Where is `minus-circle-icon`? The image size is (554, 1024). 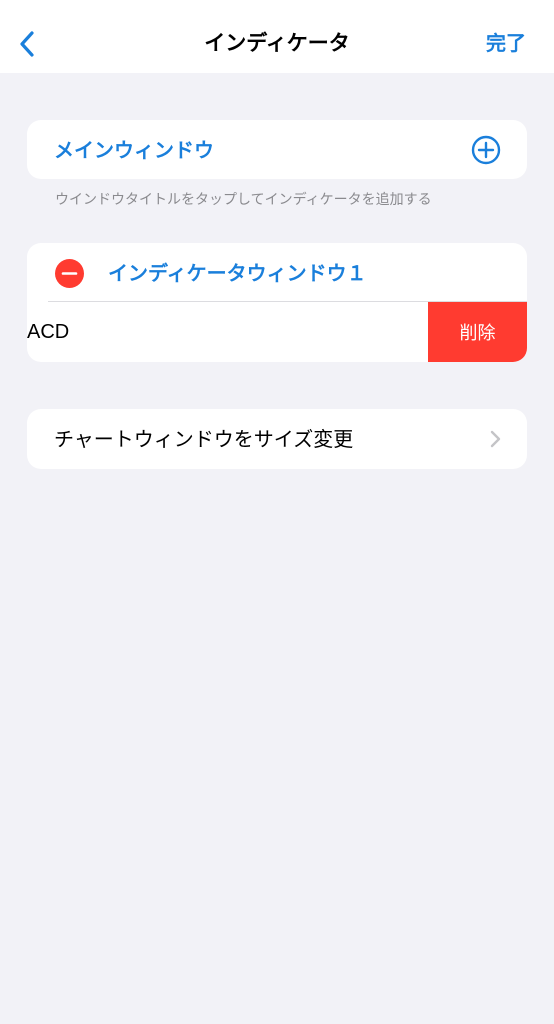
minus-circle-icon is located at coordinates (69, 273).